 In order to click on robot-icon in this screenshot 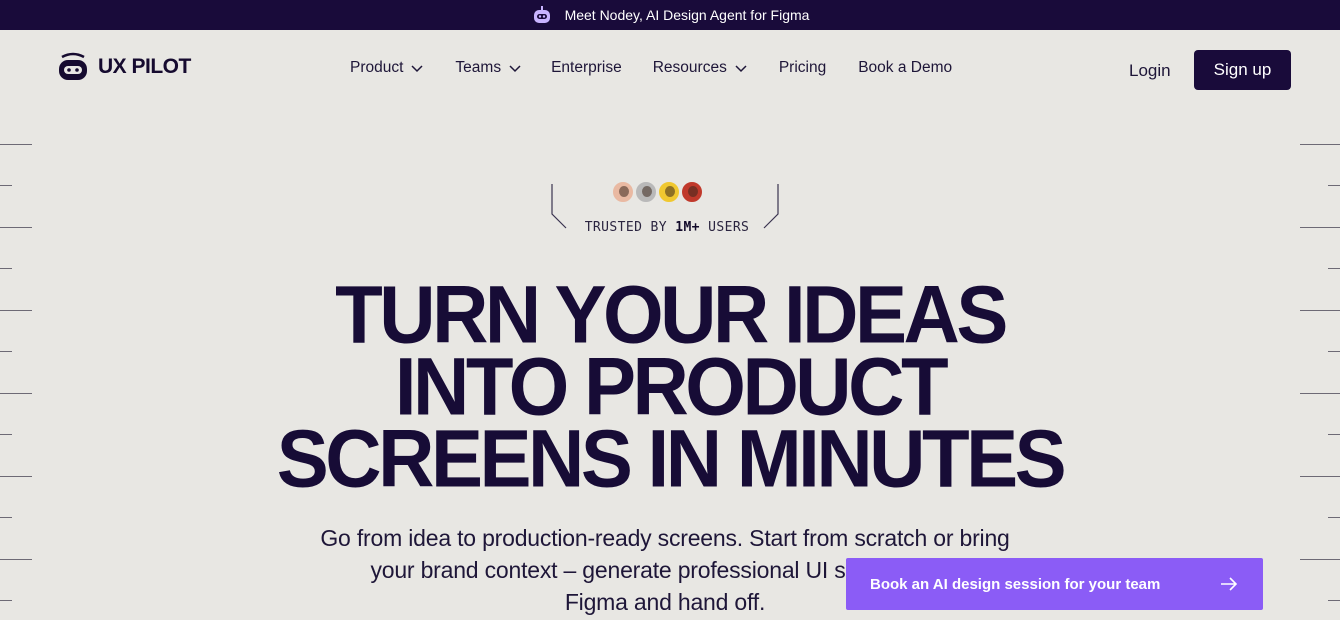, I will do `click(542, 15)`.